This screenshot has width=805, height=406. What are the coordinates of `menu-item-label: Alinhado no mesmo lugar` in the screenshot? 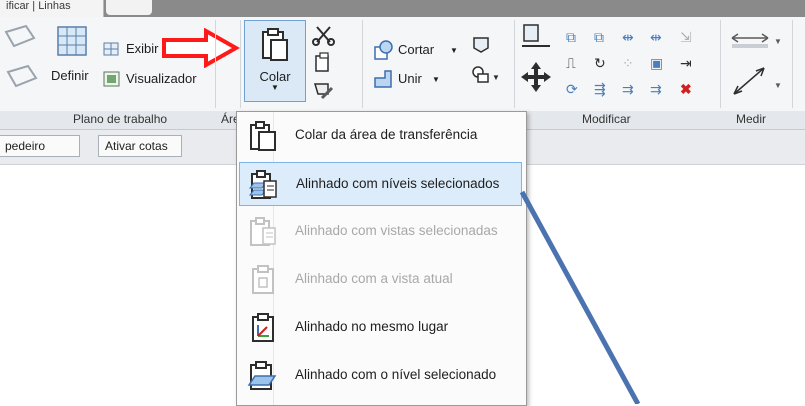 It's located at (372, 326).